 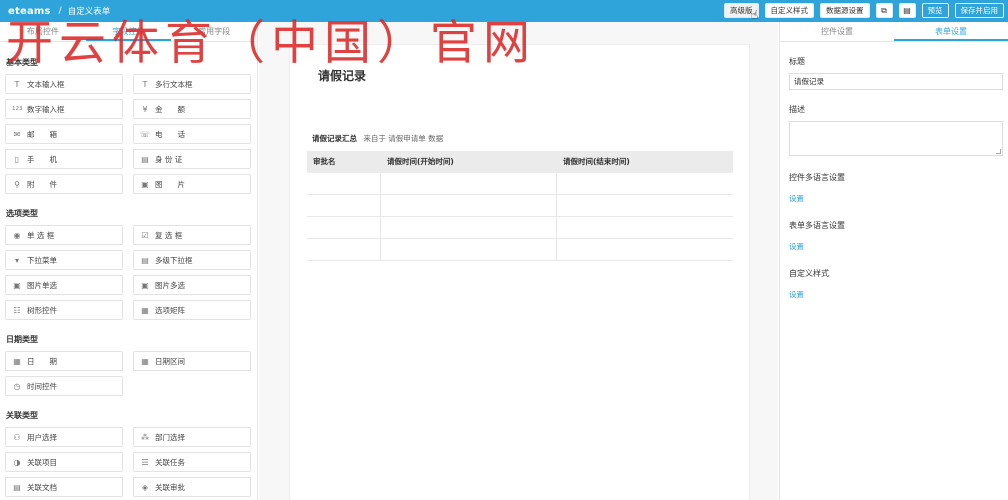 I want to click on palette-item: ⚲ 附 件, so click(x=64, y=184).